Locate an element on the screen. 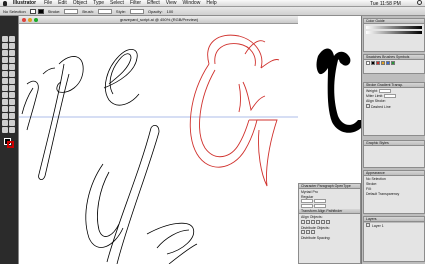 The height and width of the screenshot is (264, 425). fill-swatch is located at coordinates (40, 11).